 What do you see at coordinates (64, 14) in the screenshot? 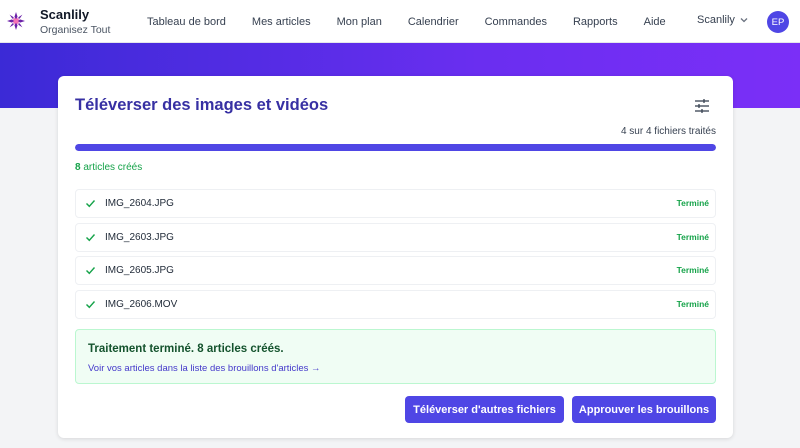
I see `brand-name: Scanlily` at bounding box center [64, 14].